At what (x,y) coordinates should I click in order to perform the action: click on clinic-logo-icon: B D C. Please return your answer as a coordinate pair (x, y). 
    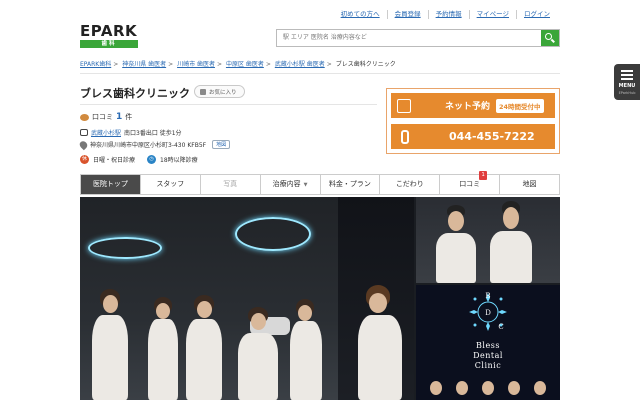
    Looking at the image, I should click on (488, 311).